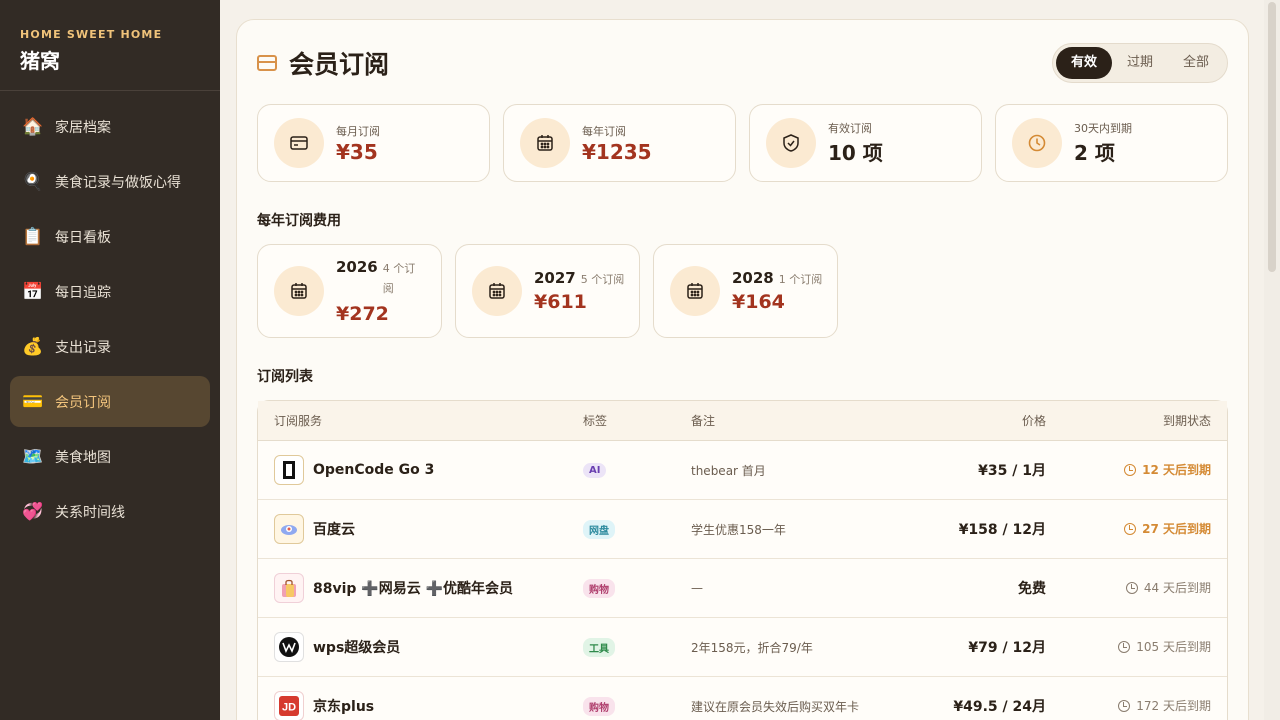 The height and width of the screenshot is (720, 1280). I want to click on filter-active-button: 有效, so click(1083, 63).